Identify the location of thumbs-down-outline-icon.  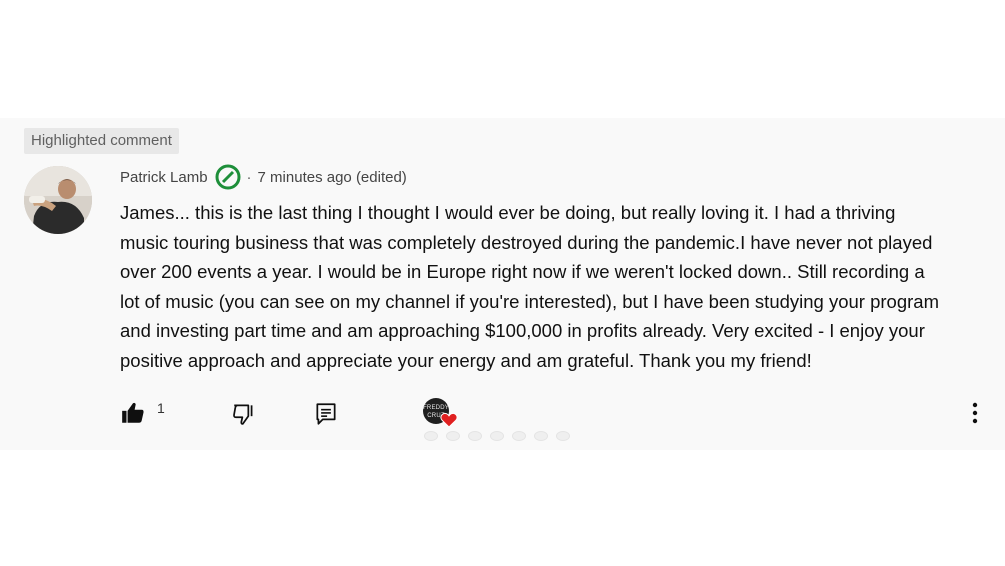
(243, 414).